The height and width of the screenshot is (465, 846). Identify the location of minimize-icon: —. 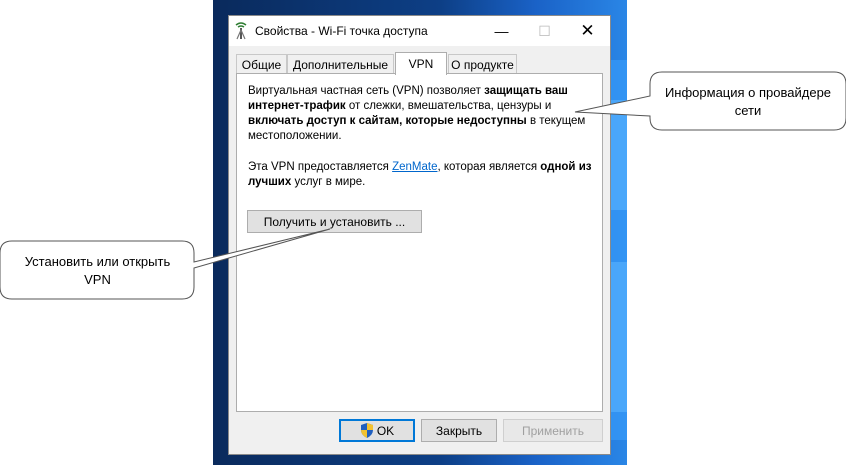
(501, 31).